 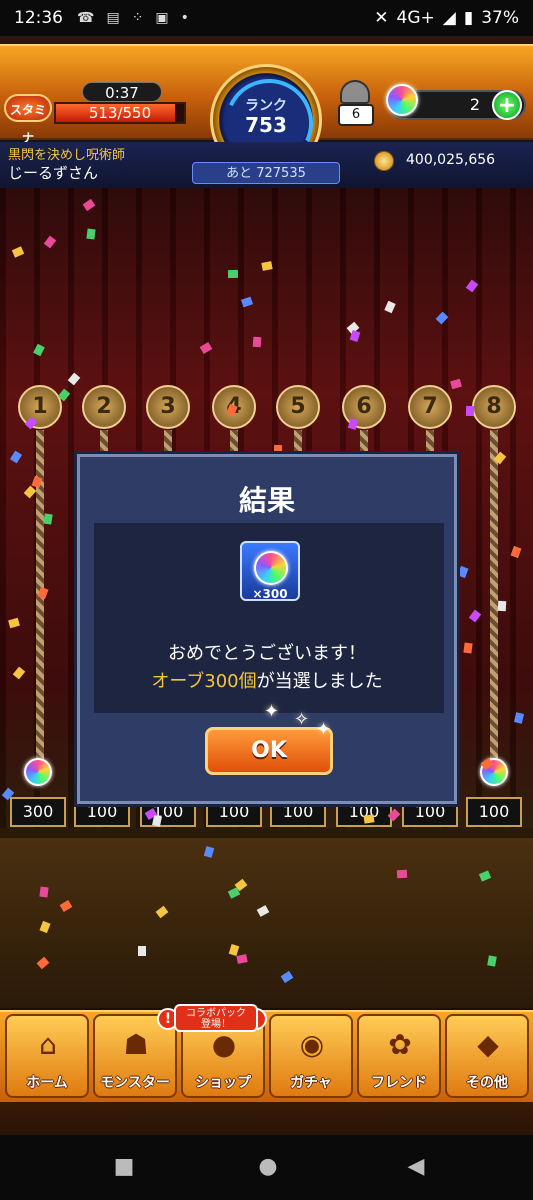 I want to click on system-navigation: ■ ● ◀, so click(x=266, y=1167).